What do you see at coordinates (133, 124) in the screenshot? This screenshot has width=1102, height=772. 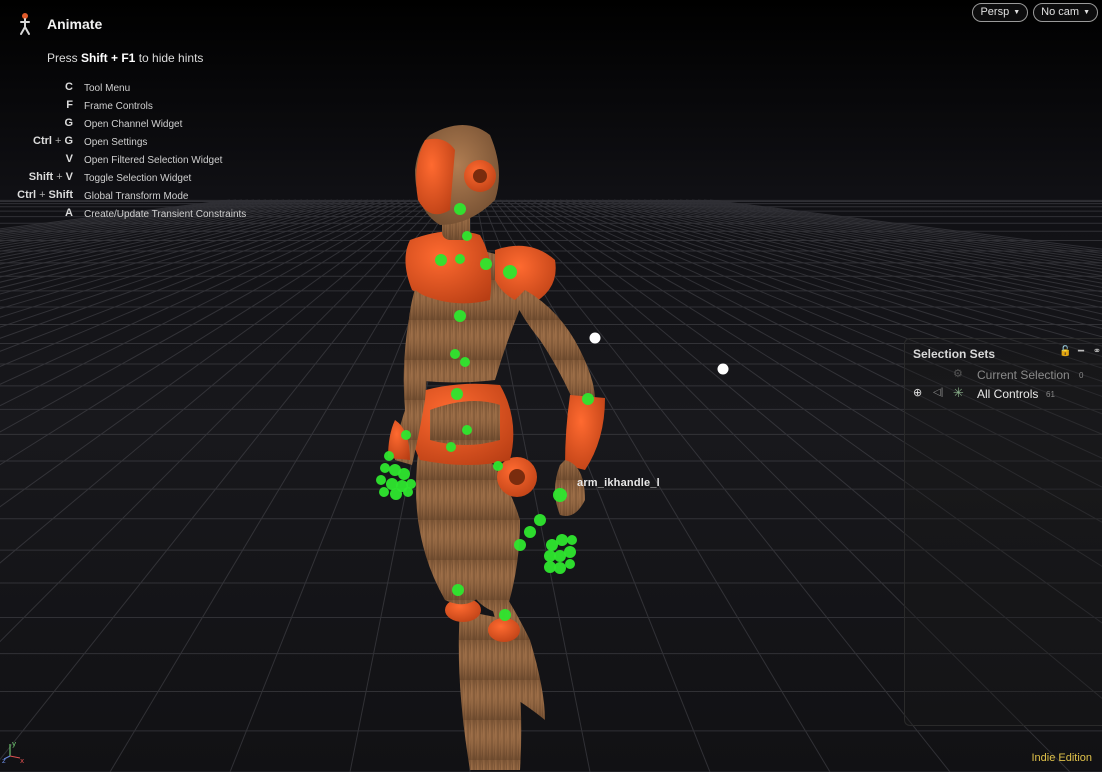 I see `hotkey-description: Open Channel Widget` at bounding box center [133, 124].